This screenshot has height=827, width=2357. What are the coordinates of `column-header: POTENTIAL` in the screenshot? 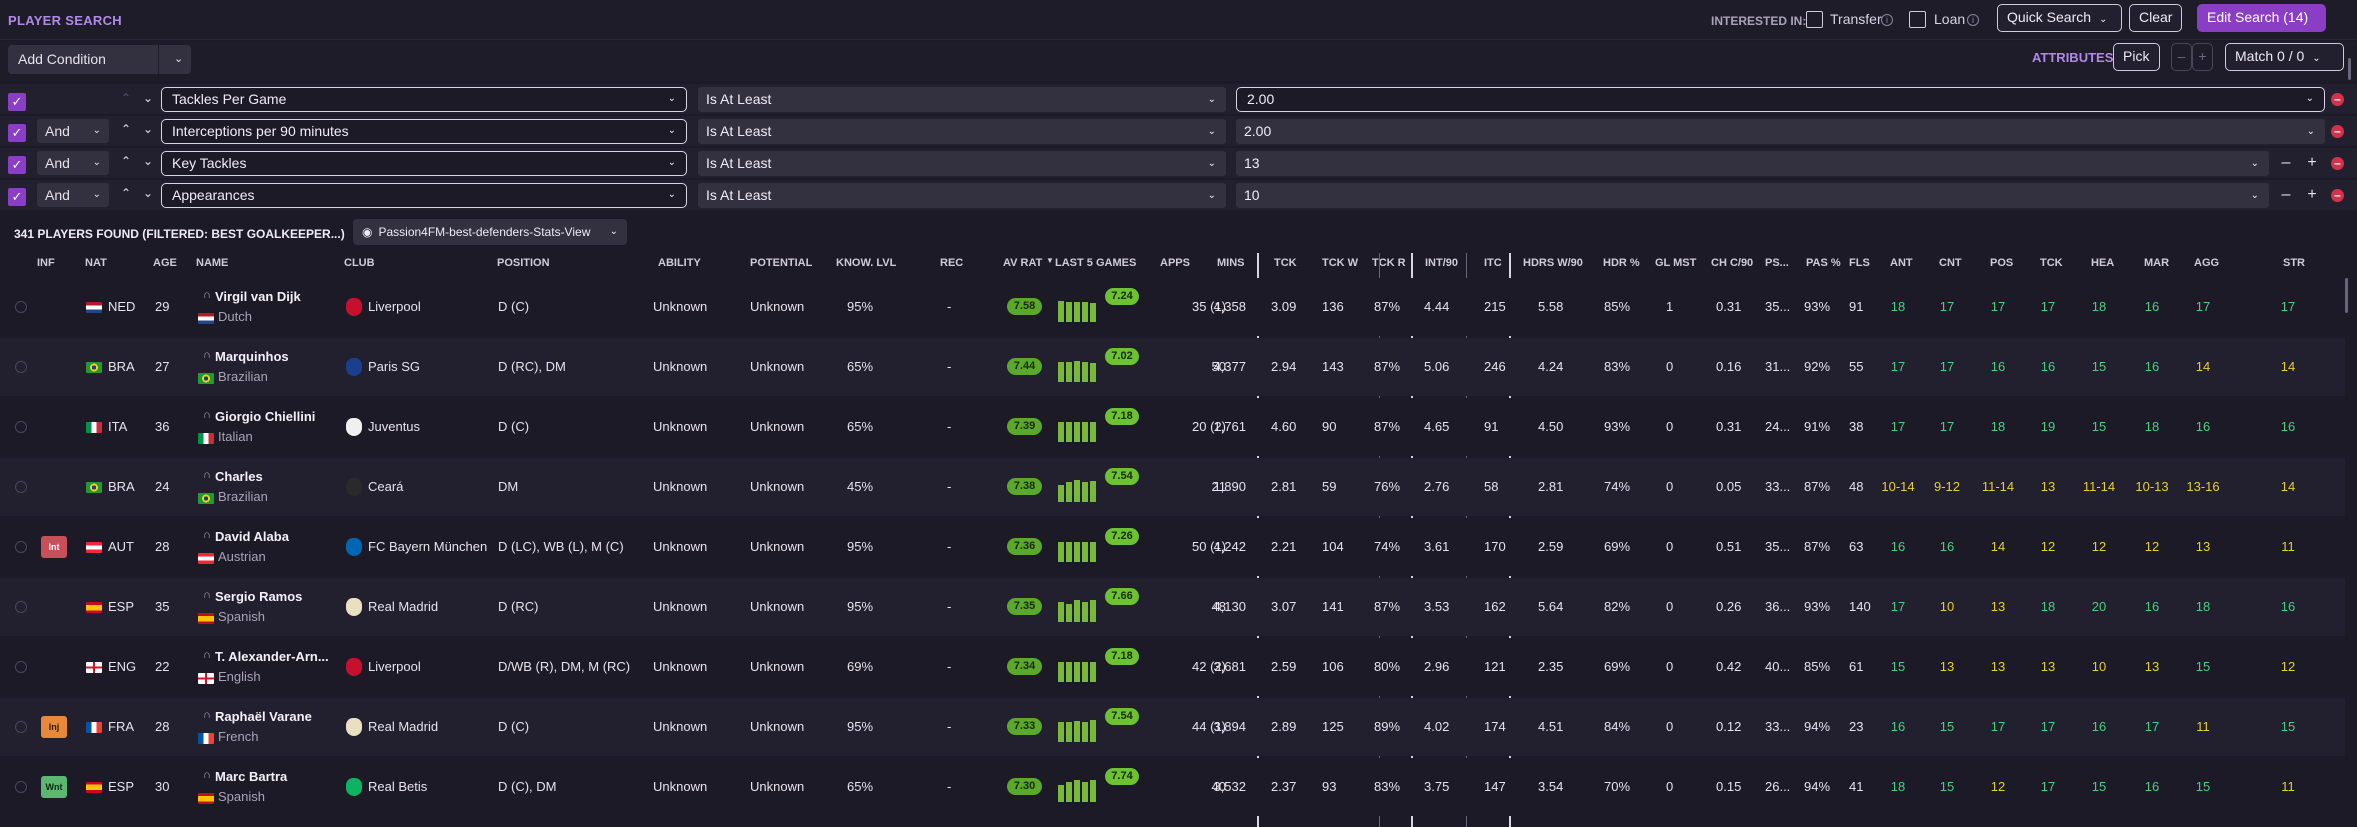 It's located at (781, 263).